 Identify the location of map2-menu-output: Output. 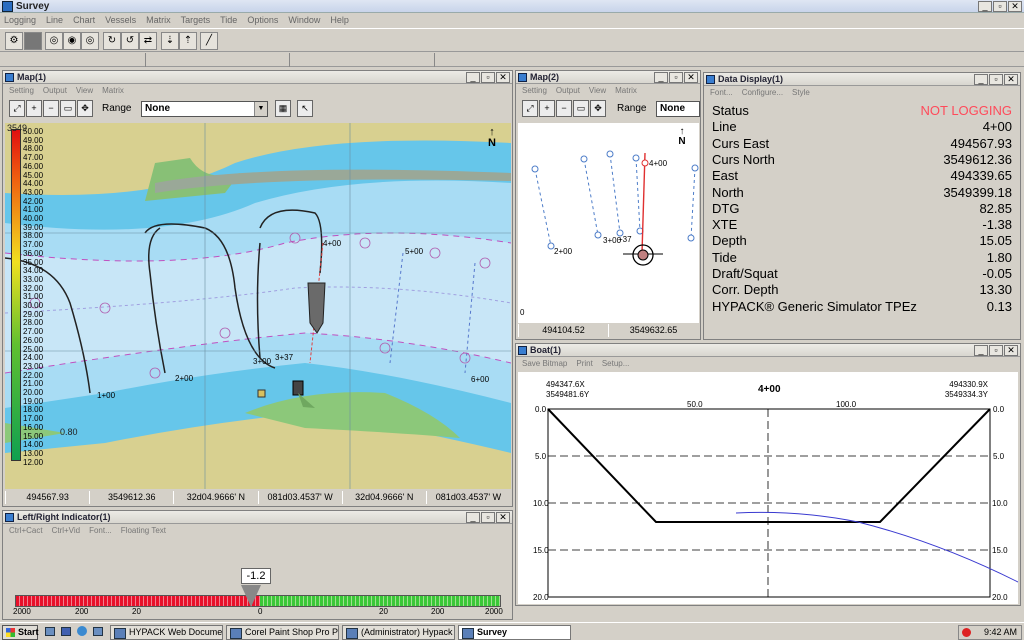
(568, 91).